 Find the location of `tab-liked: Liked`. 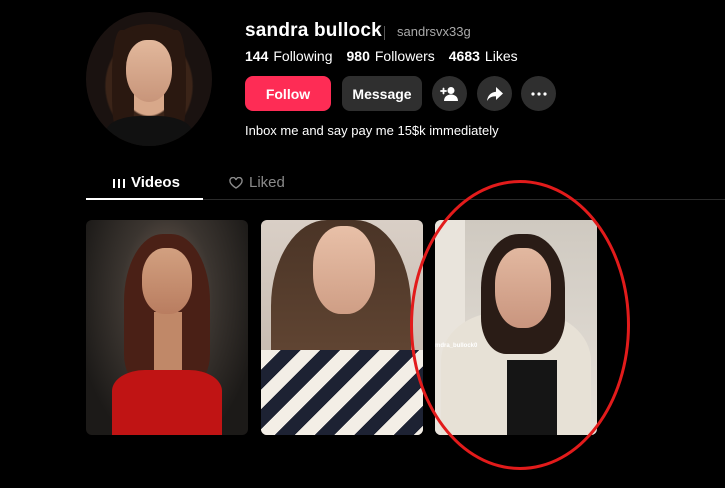

tab-liked: Liked is located at coordinates (257, 182).